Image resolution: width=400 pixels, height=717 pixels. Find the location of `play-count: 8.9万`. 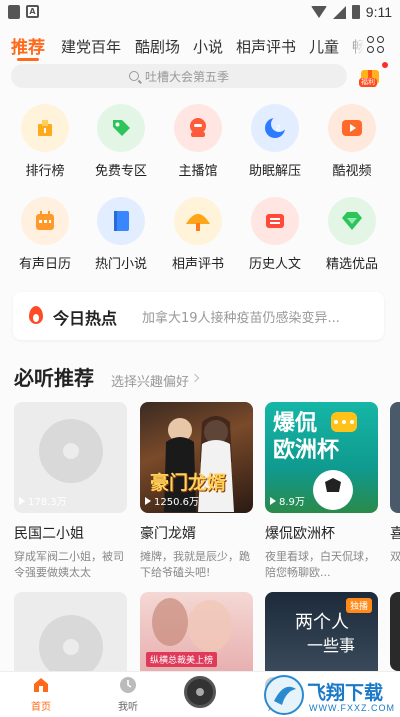

play-count: 8.9万 is located at coordinates (287, 500).